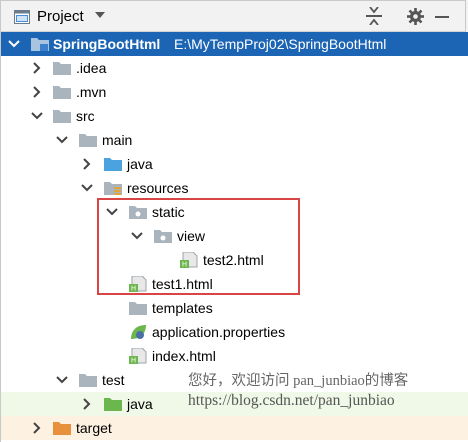 This screenshot has width=468, height=442. What do you see at coordinates (113, 380) in the screenshot?
I see `tree-label-test: test` at bounding box center [113, 380].